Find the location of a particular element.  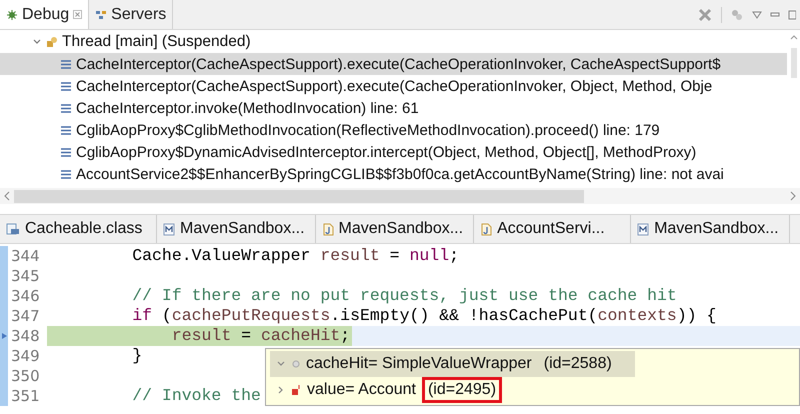

code-line: Cache.ValueWrapper result = null; is located at coordinates (295, 256).